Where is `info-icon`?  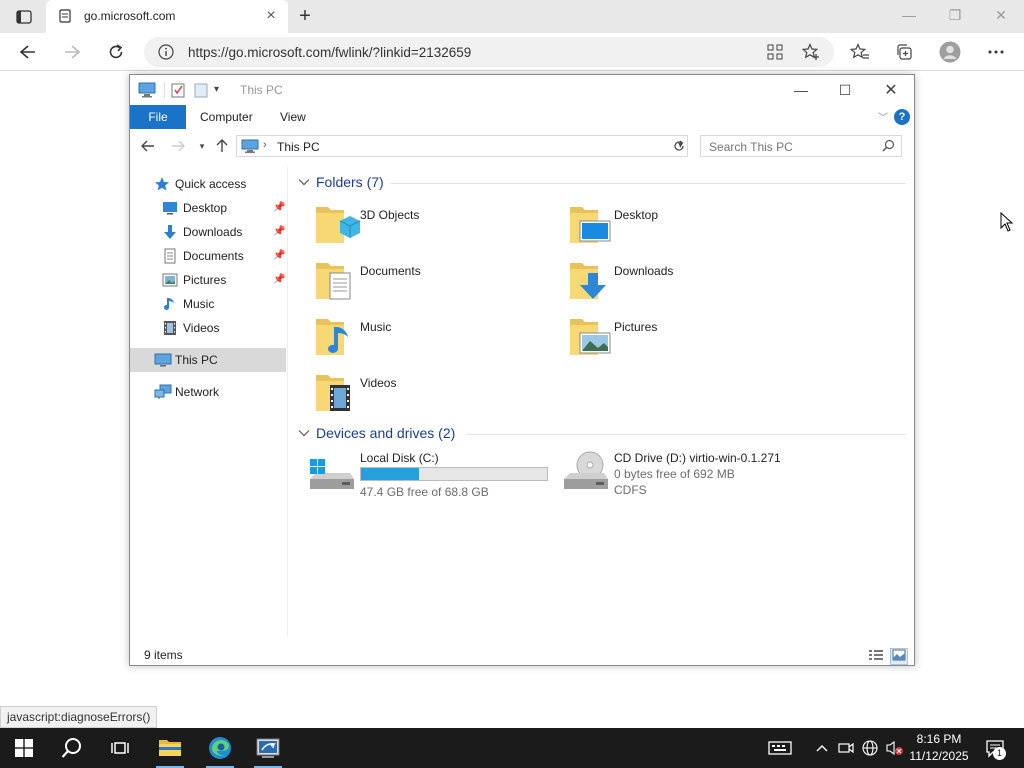 info-icon is located at coordinates (166, 52).